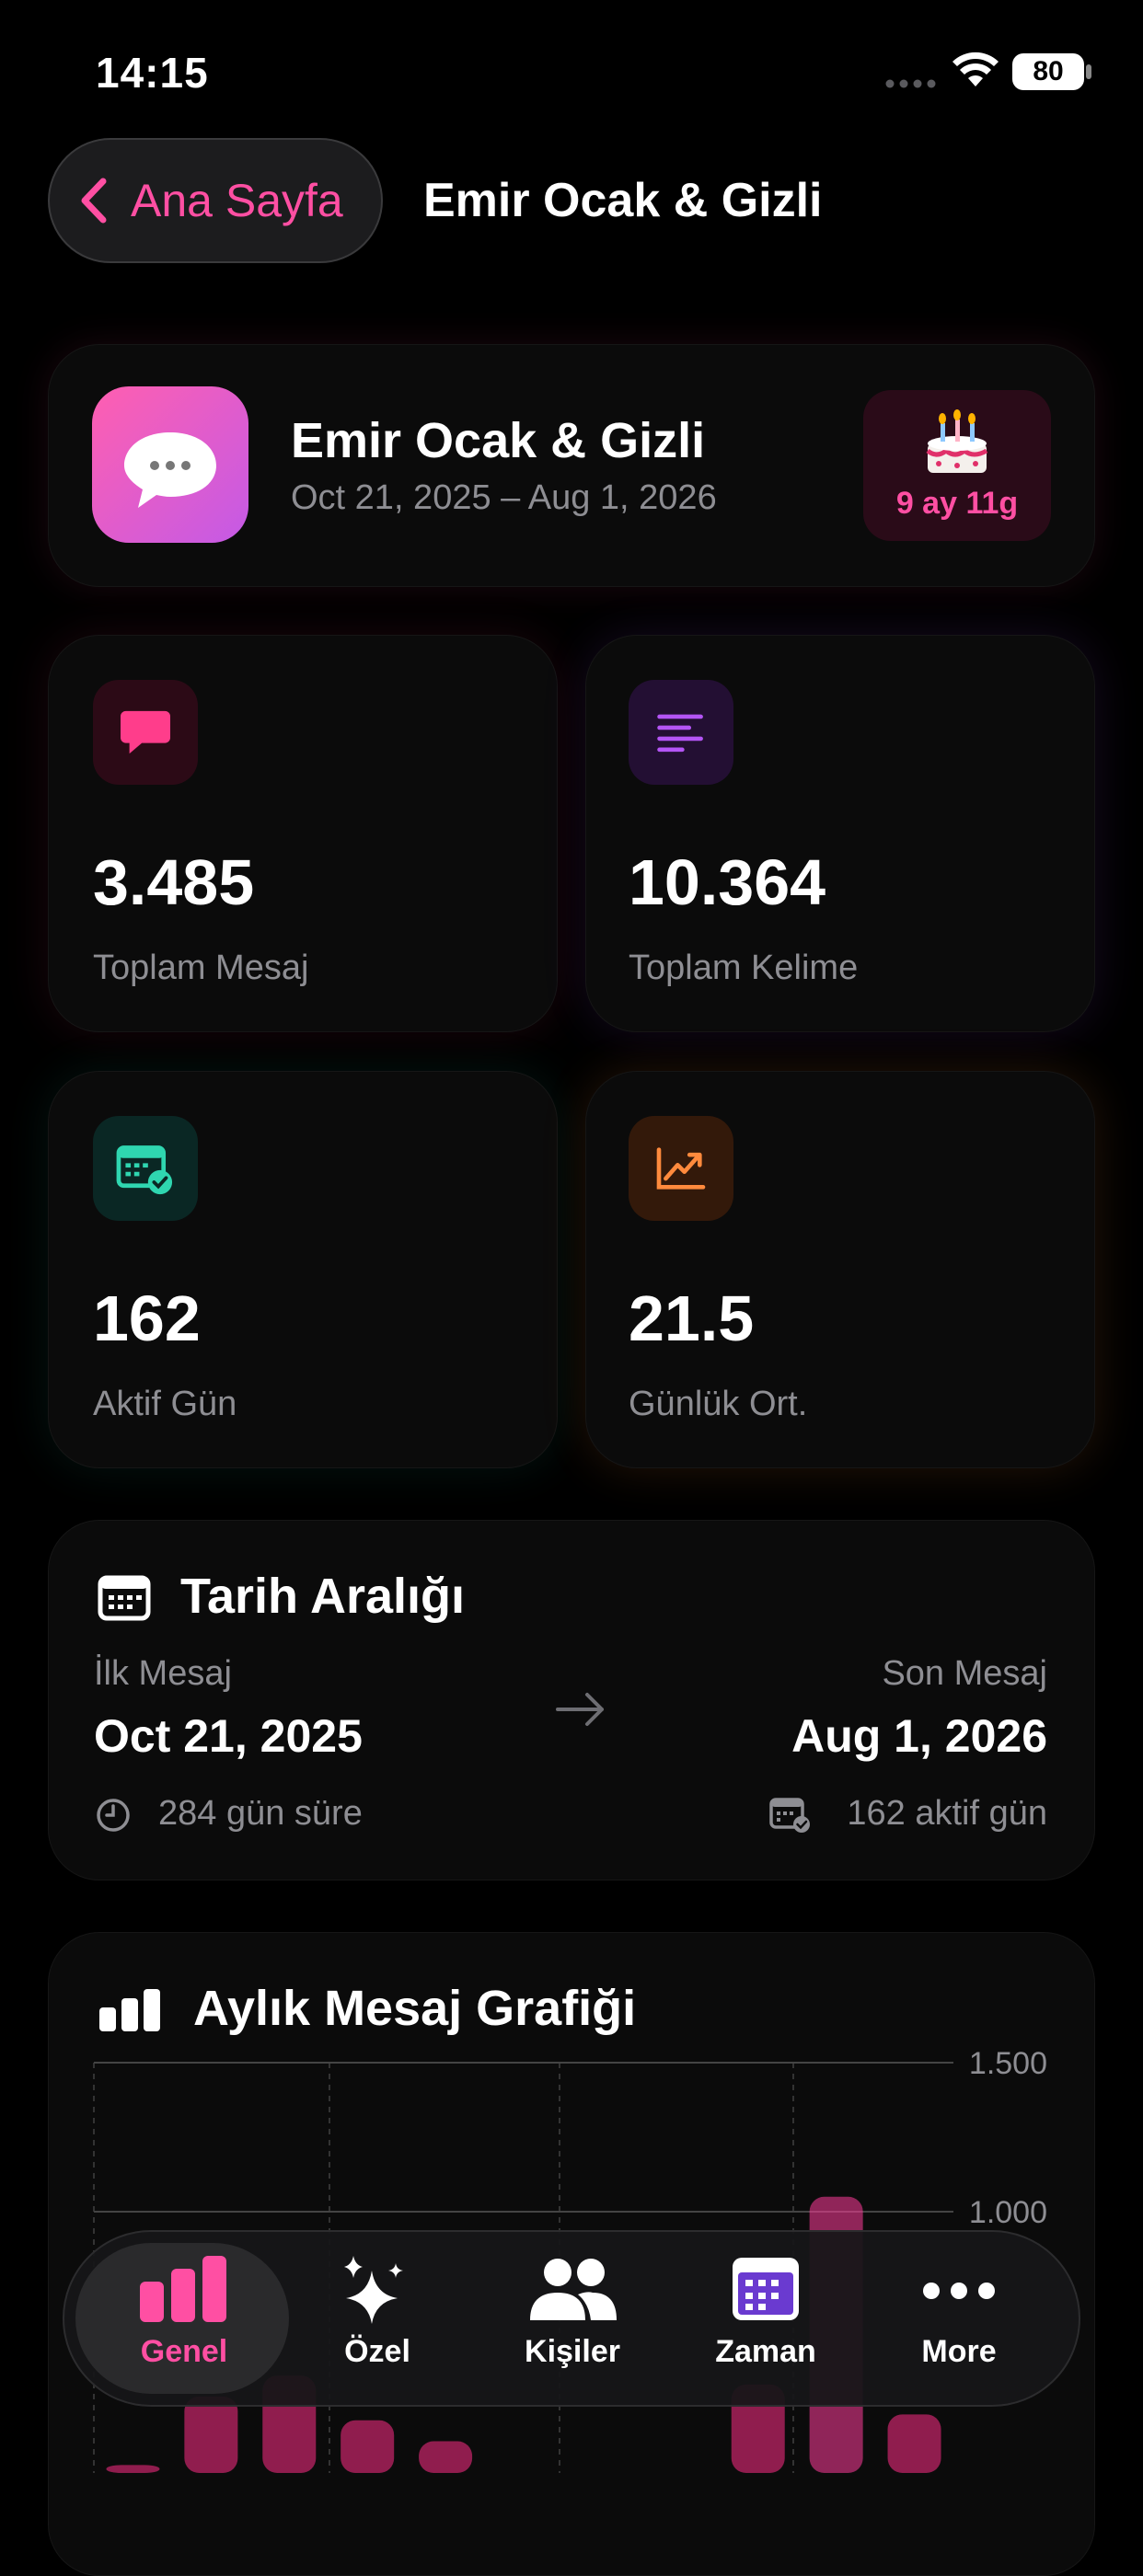 The width and height of the screenshot is (1143, 2576). Describe the element at coordinates (113, 1815) in the screenshot. I see `clock-icon` at that location.